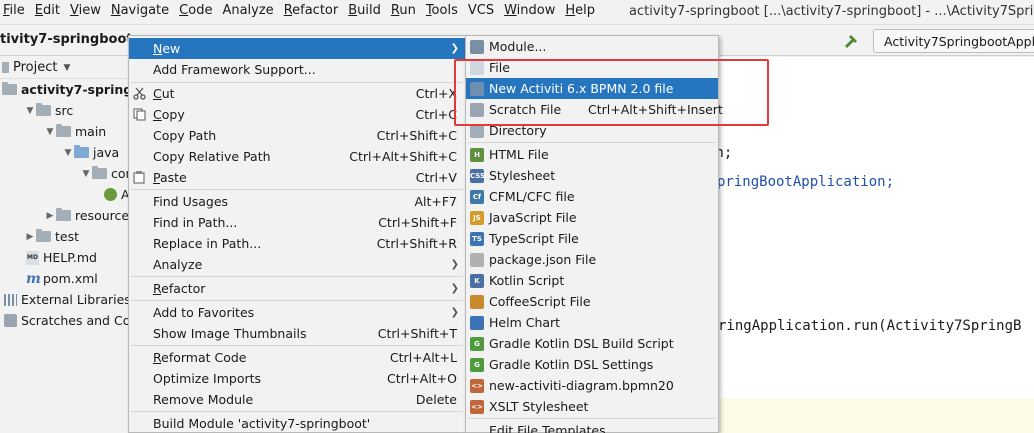 This screenshot has width=1034, height=433. I want to click on tree-item-help-md: MD HELP.md, so click(61, 257).